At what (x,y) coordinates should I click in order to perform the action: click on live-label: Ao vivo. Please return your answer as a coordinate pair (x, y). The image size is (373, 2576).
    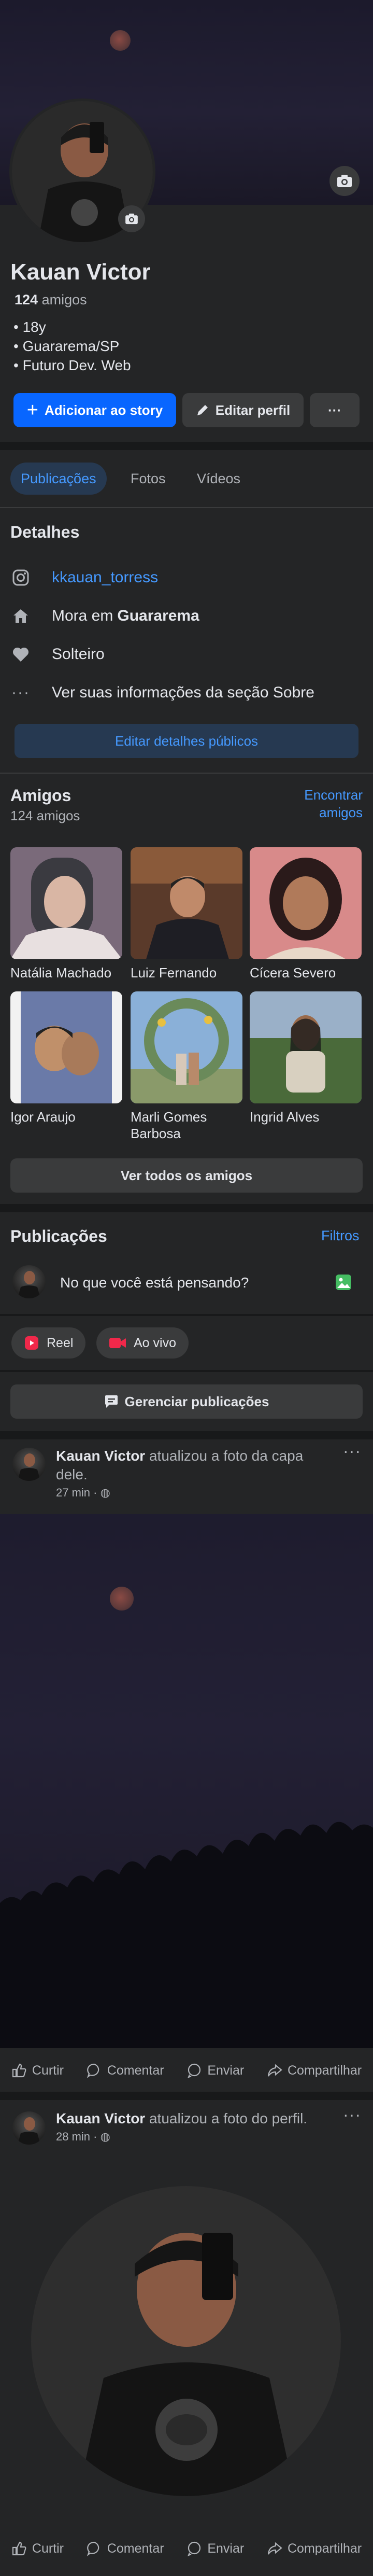
    Looking at the image, I should click on (155, 1342).